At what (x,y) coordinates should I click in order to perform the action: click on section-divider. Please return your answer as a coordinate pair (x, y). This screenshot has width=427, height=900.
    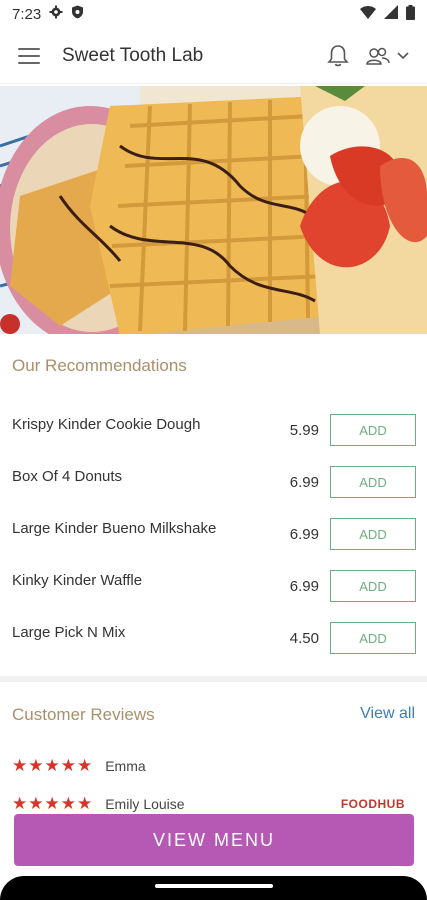
    Looking at the image, I should click on (213, 679).